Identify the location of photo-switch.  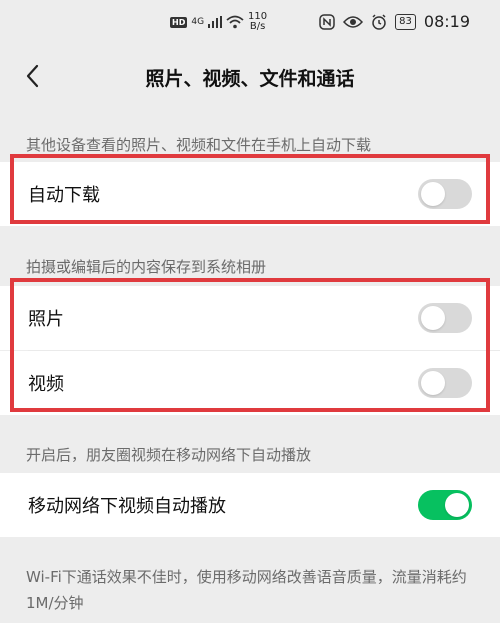
(445, 318).